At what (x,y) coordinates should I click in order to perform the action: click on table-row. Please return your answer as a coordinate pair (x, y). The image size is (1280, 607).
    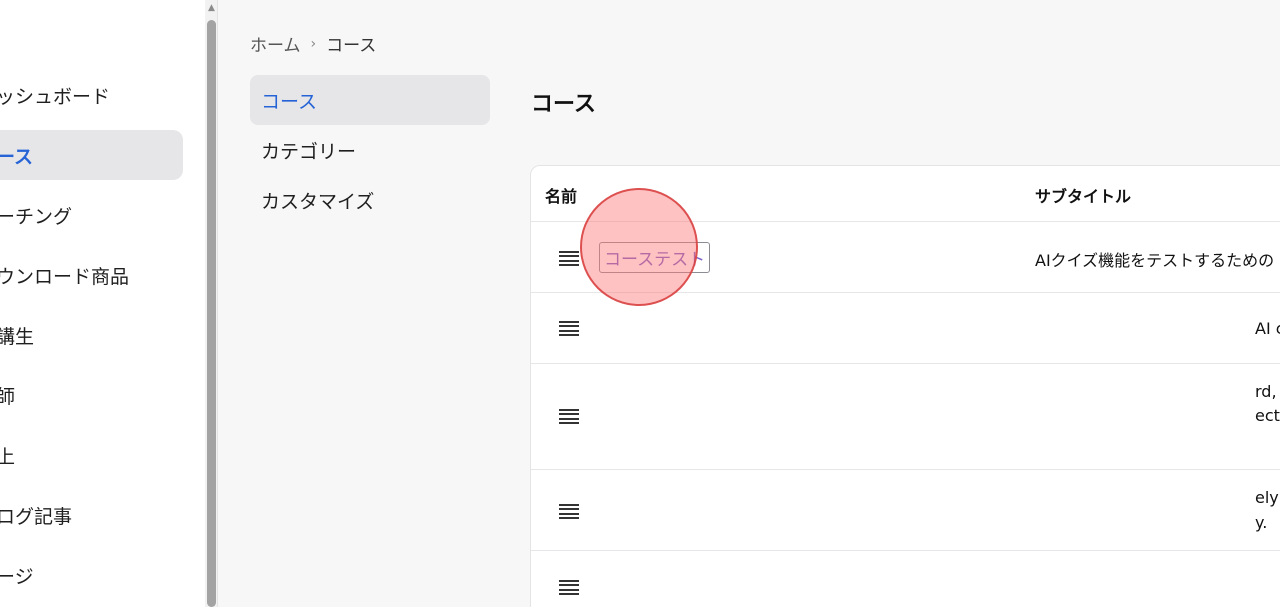
    Looking at the image, I should click on (905, 578).